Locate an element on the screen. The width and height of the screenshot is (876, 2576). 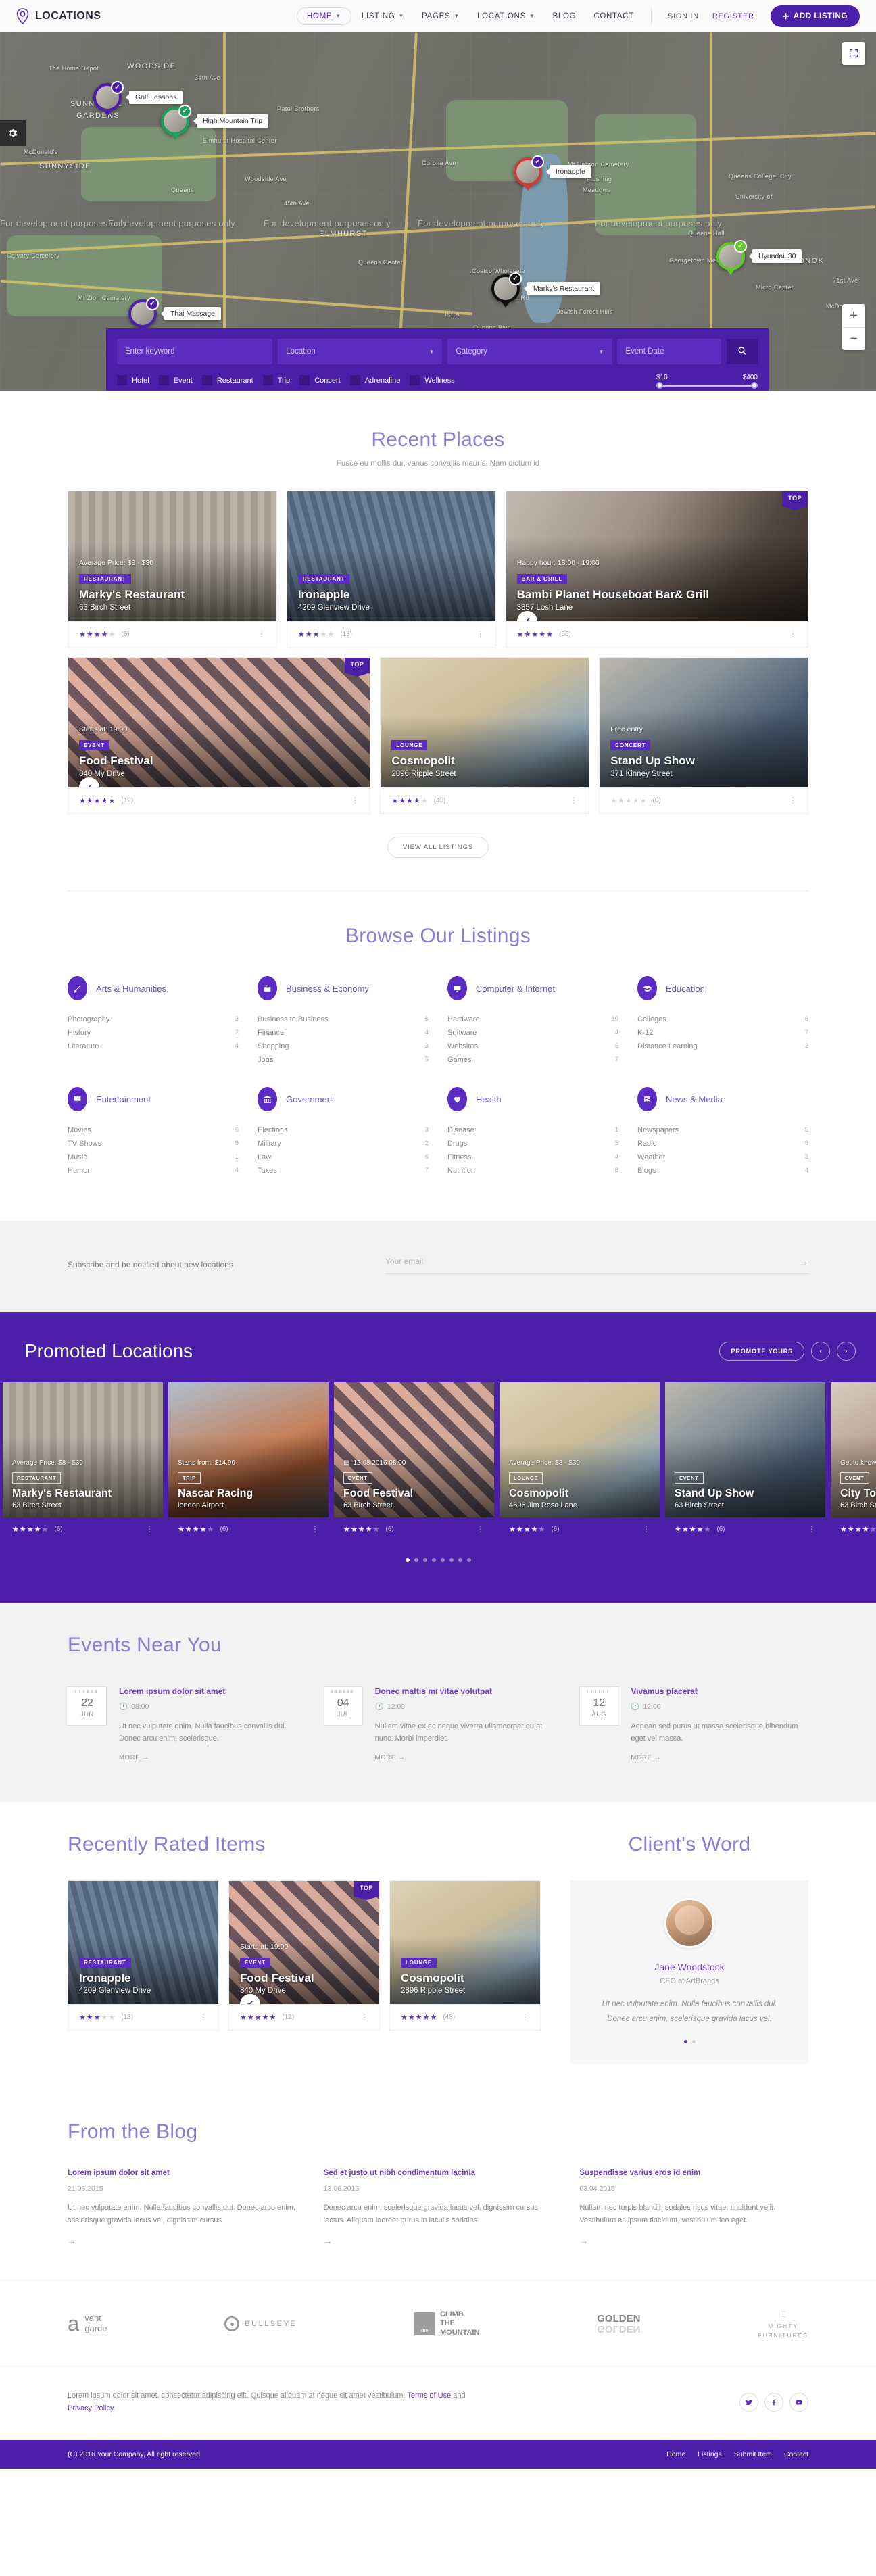
dribbble-icon is located at coordinates (798, 2402).